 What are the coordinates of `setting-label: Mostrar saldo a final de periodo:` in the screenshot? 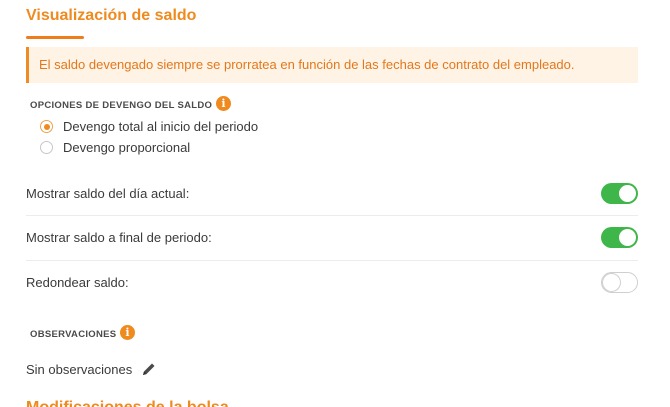 It's located at (119, 237).